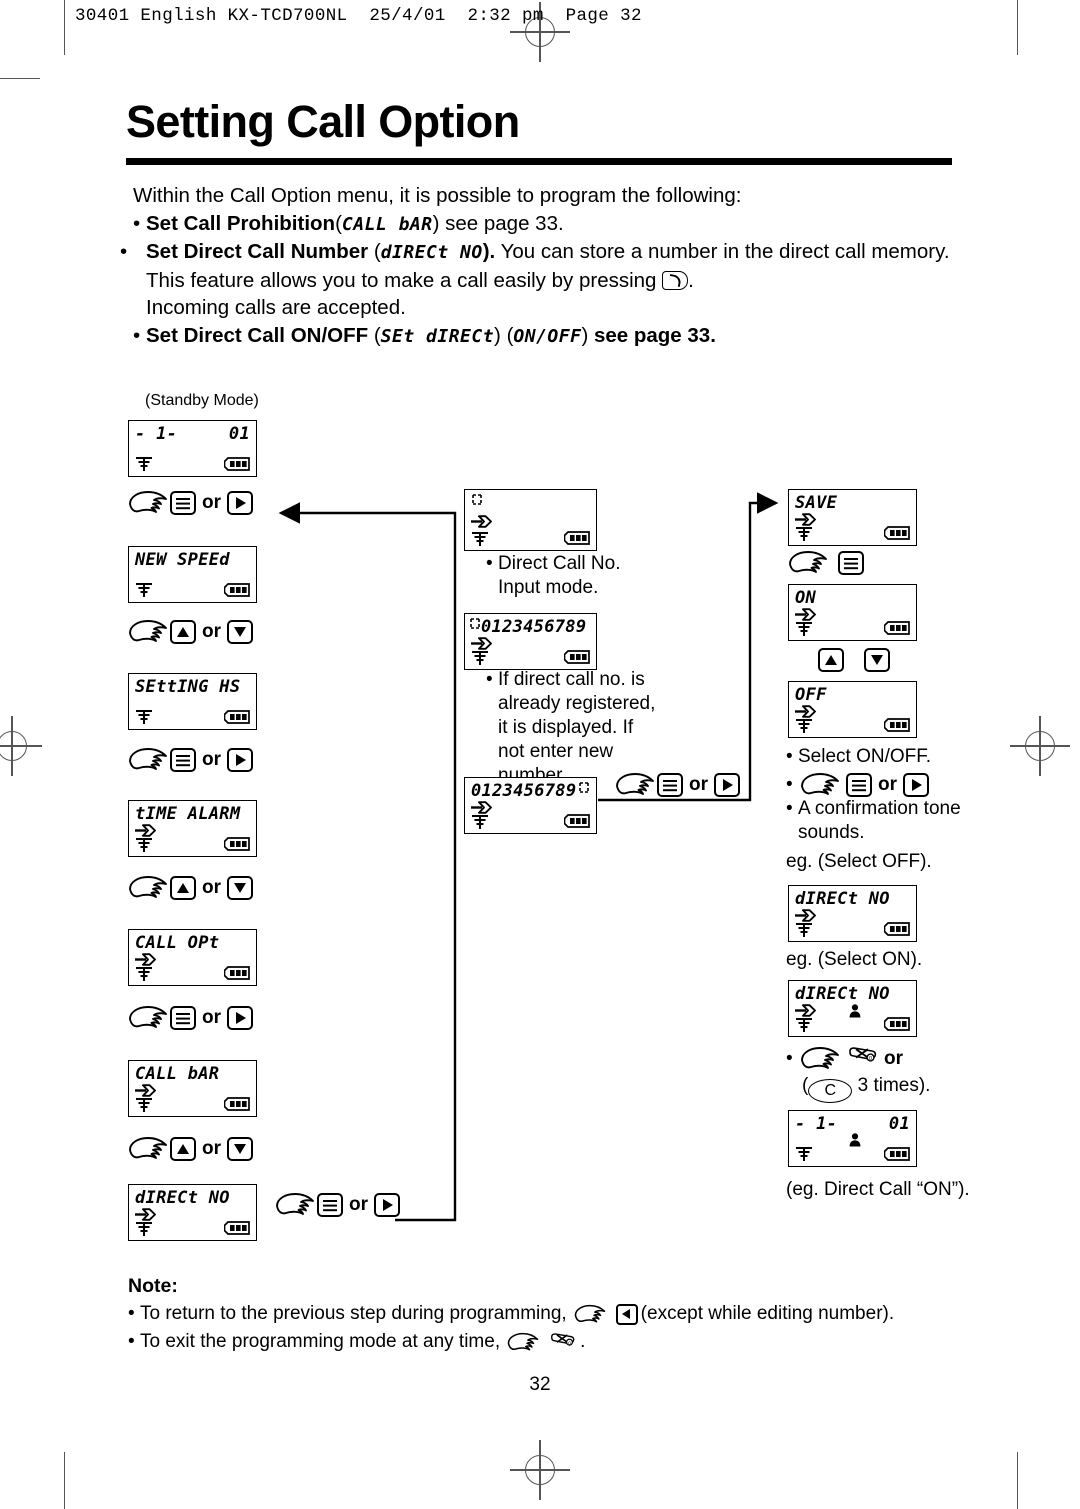 Image resolution: width=1080 pixels, height=1509 pixels. What do you see at coordinates (276, 307) in the screenshot?
I see `bullet-2-tail3: Incoming calls are accepted.` at bounding box center [276, 307].